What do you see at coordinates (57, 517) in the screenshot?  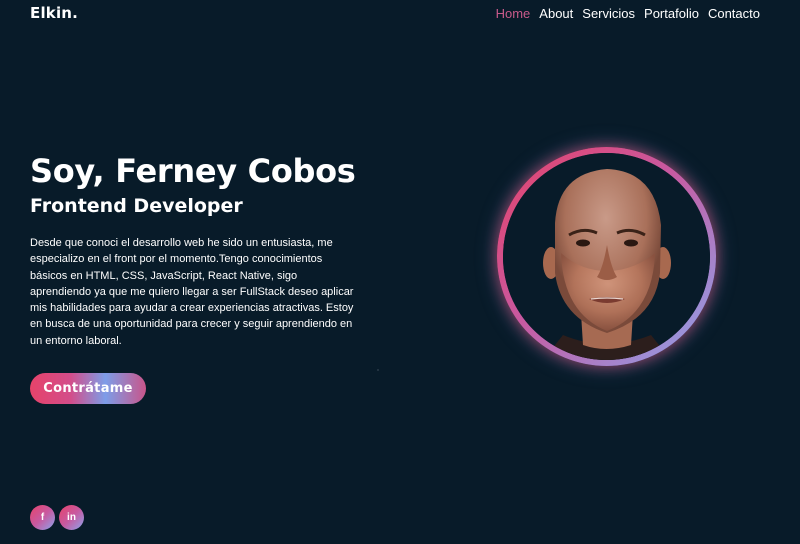 I see `social-links: f in` at bounding box center [57, 517].